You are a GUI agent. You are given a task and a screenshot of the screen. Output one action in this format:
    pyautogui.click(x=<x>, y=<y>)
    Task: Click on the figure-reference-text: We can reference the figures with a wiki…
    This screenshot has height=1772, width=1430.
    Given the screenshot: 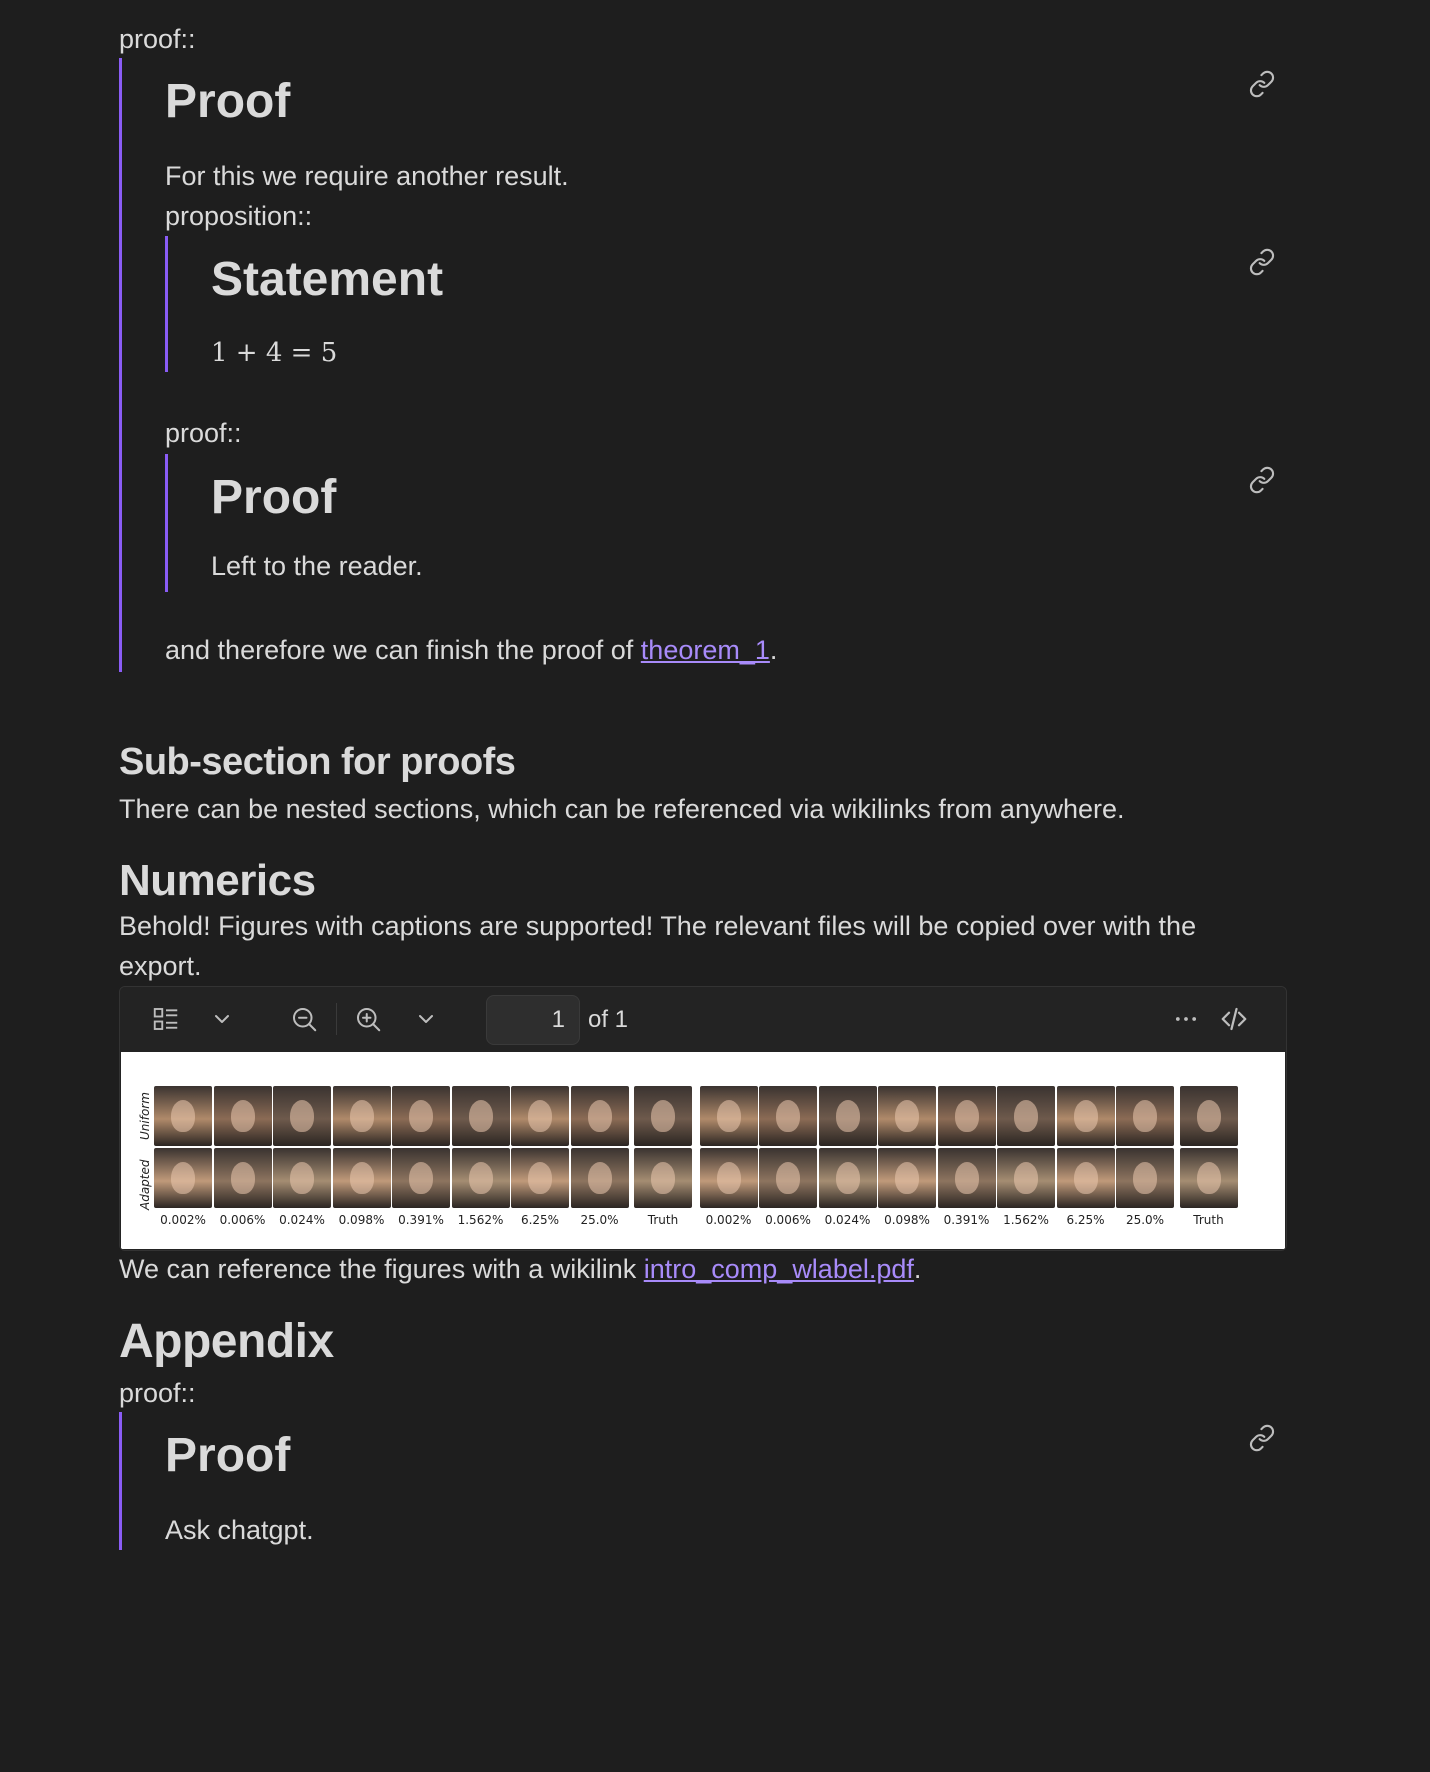 What is the action you would take?
    pyautogui.click(x=520, y=1269)
    